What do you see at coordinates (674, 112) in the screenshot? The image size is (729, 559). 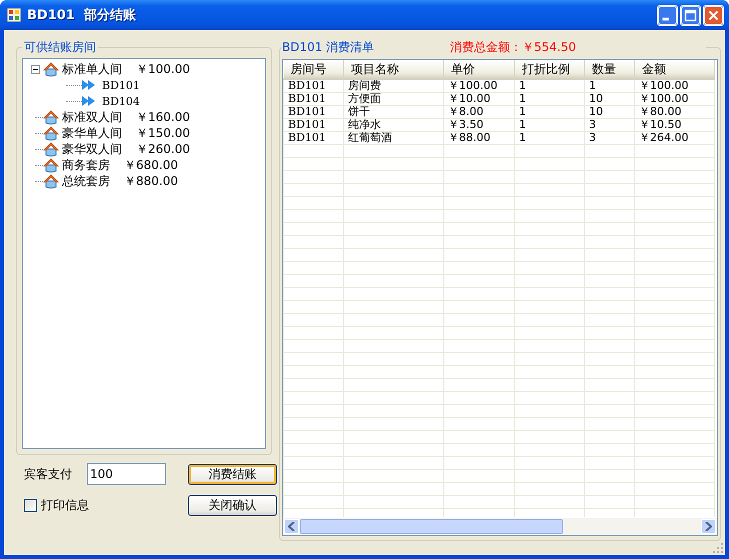 I see `table-cell: ￥80.00` at bounding box center [674, 112].